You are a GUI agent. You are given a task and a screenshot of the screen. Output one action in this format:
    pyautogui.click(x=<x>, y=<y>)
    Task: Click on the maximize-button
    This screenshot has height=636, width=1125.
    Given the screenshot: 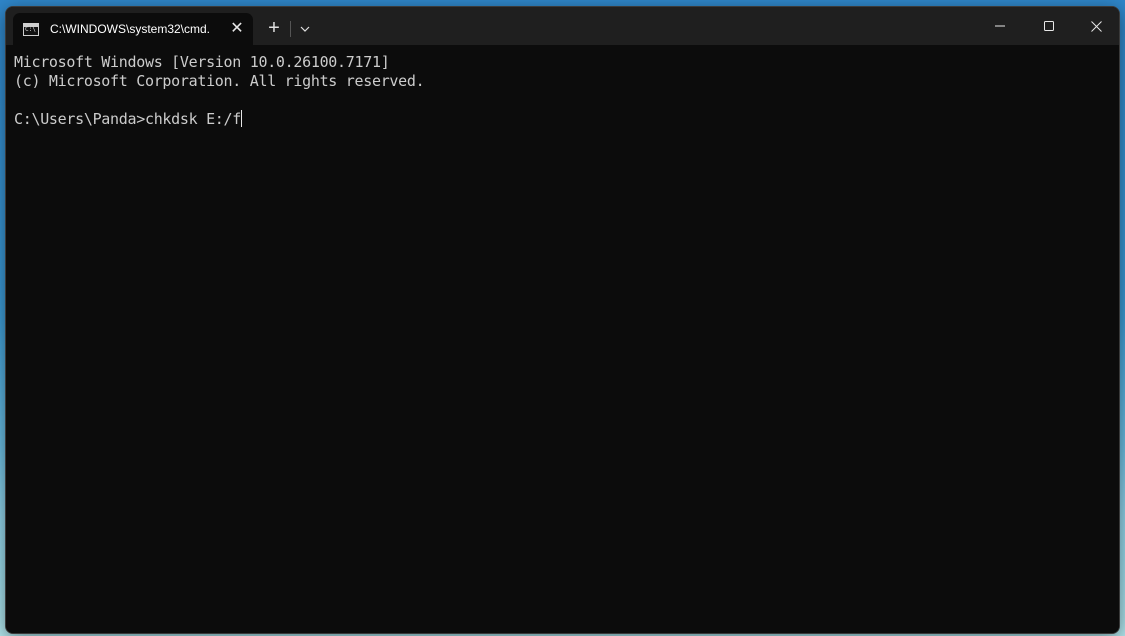 What is the action you would take?
    pyautogui.click(x=1049, y=26)
    